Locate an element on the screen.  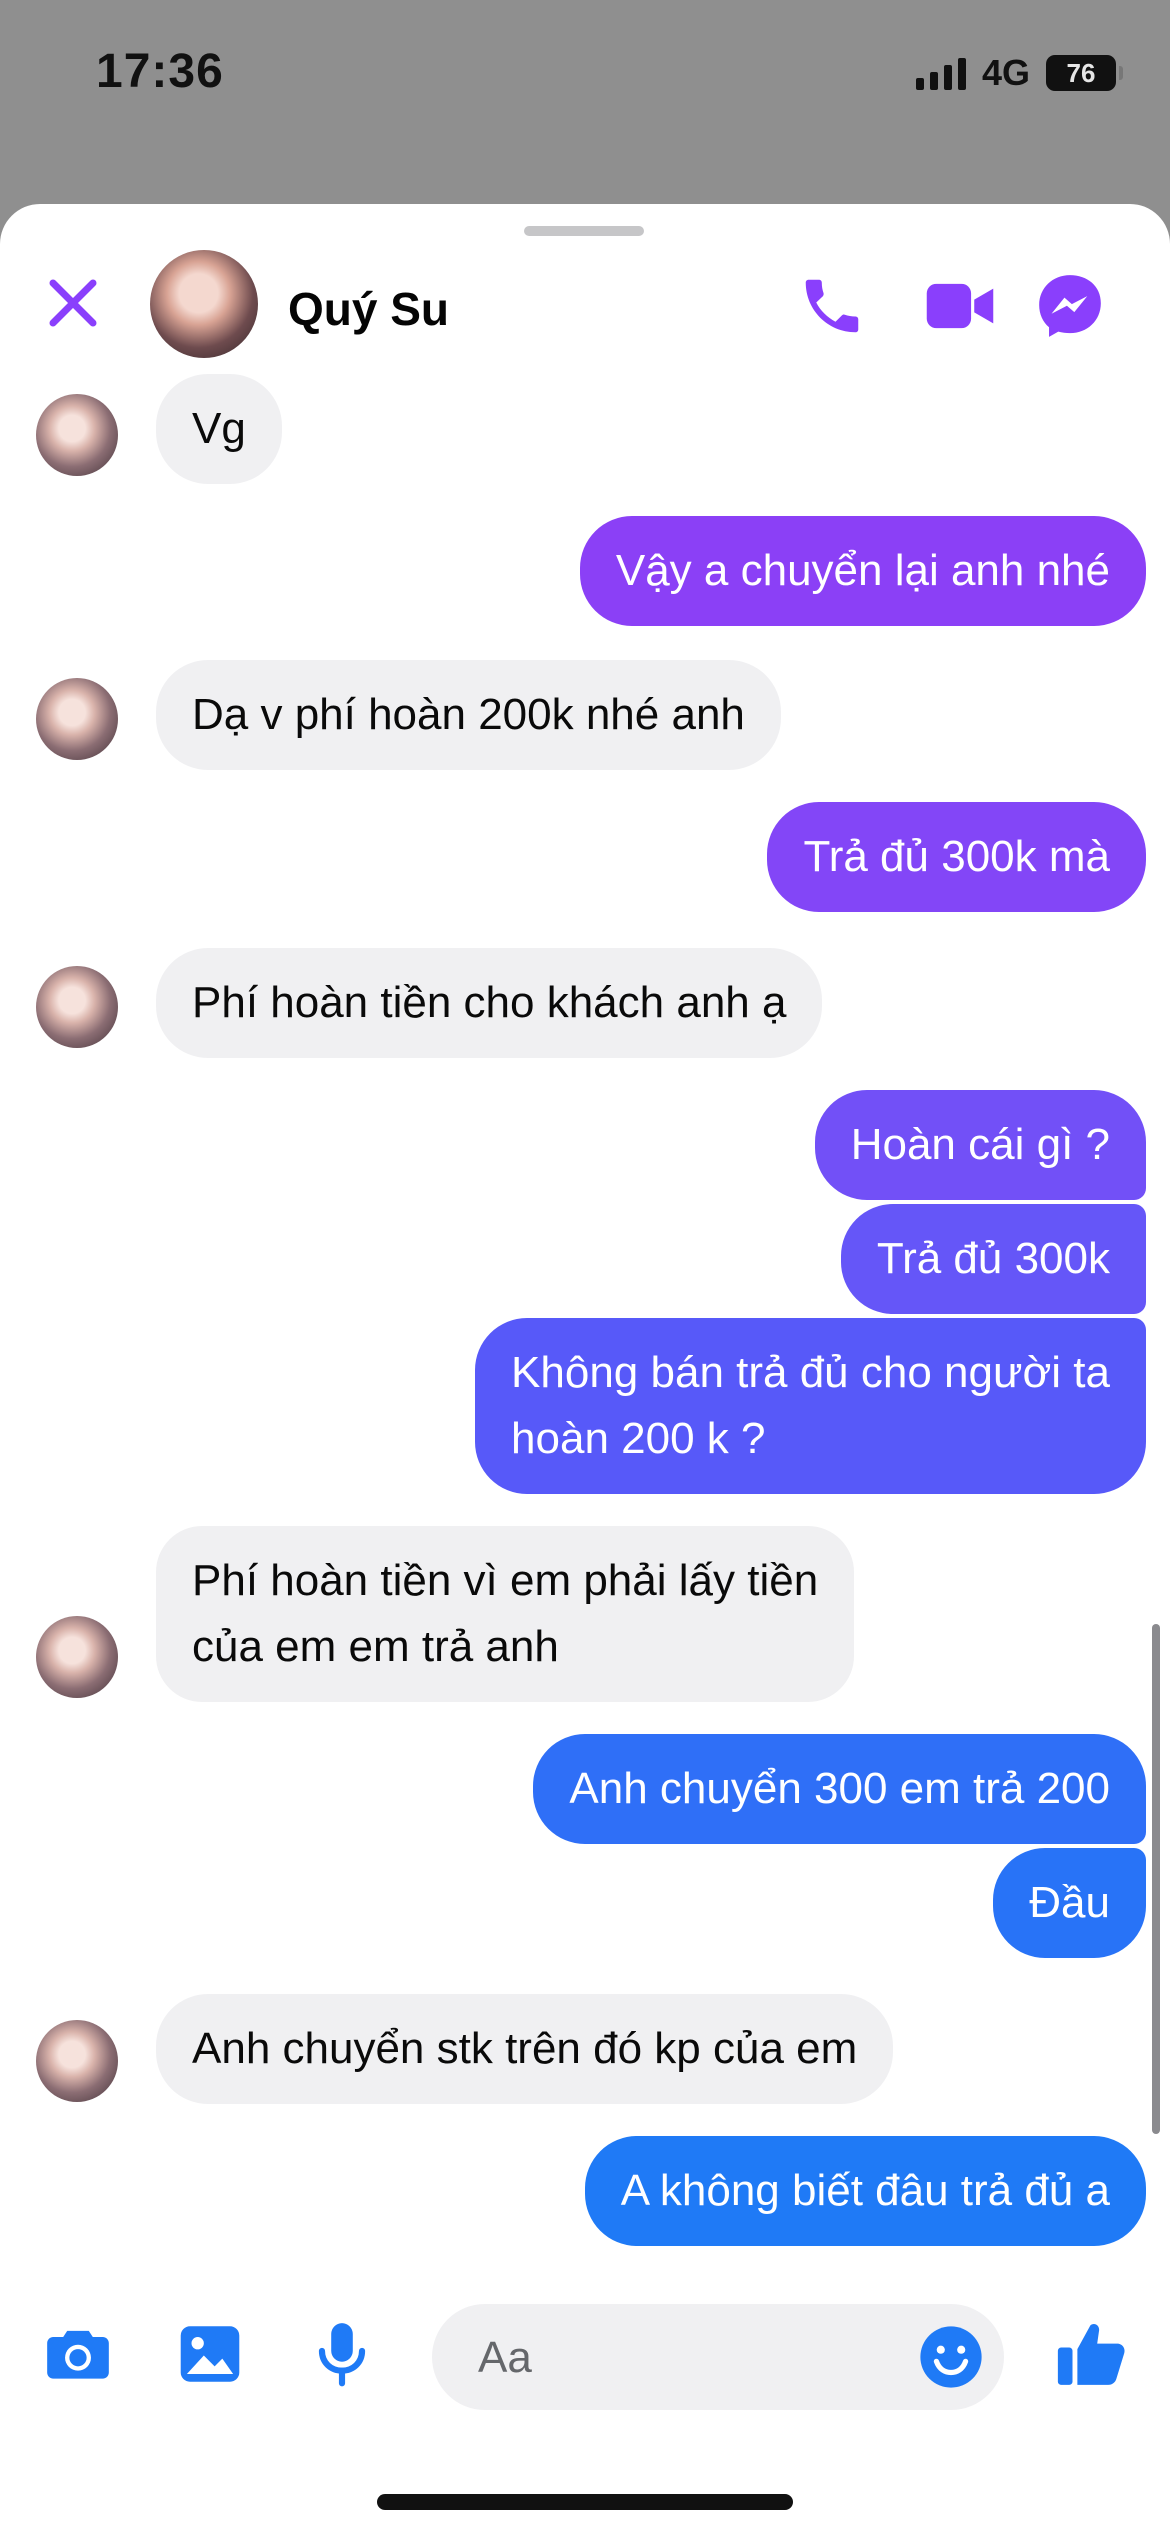
video-camera-icon is located at coordinates (960, 306).